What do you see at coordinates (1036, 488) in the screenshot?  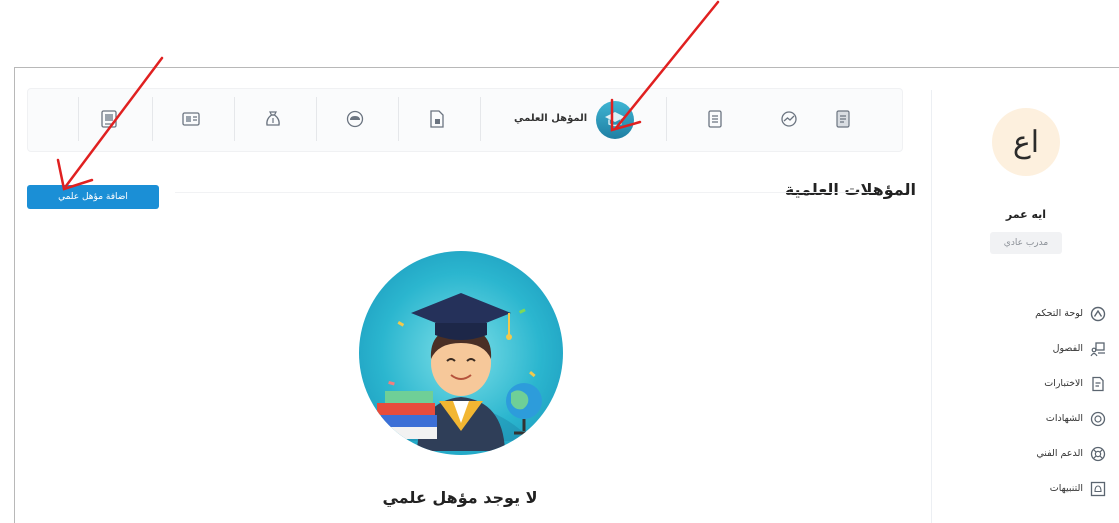 I see `sidebar-item-notifications: التنبيهات` at bounding box center [1036, 488].